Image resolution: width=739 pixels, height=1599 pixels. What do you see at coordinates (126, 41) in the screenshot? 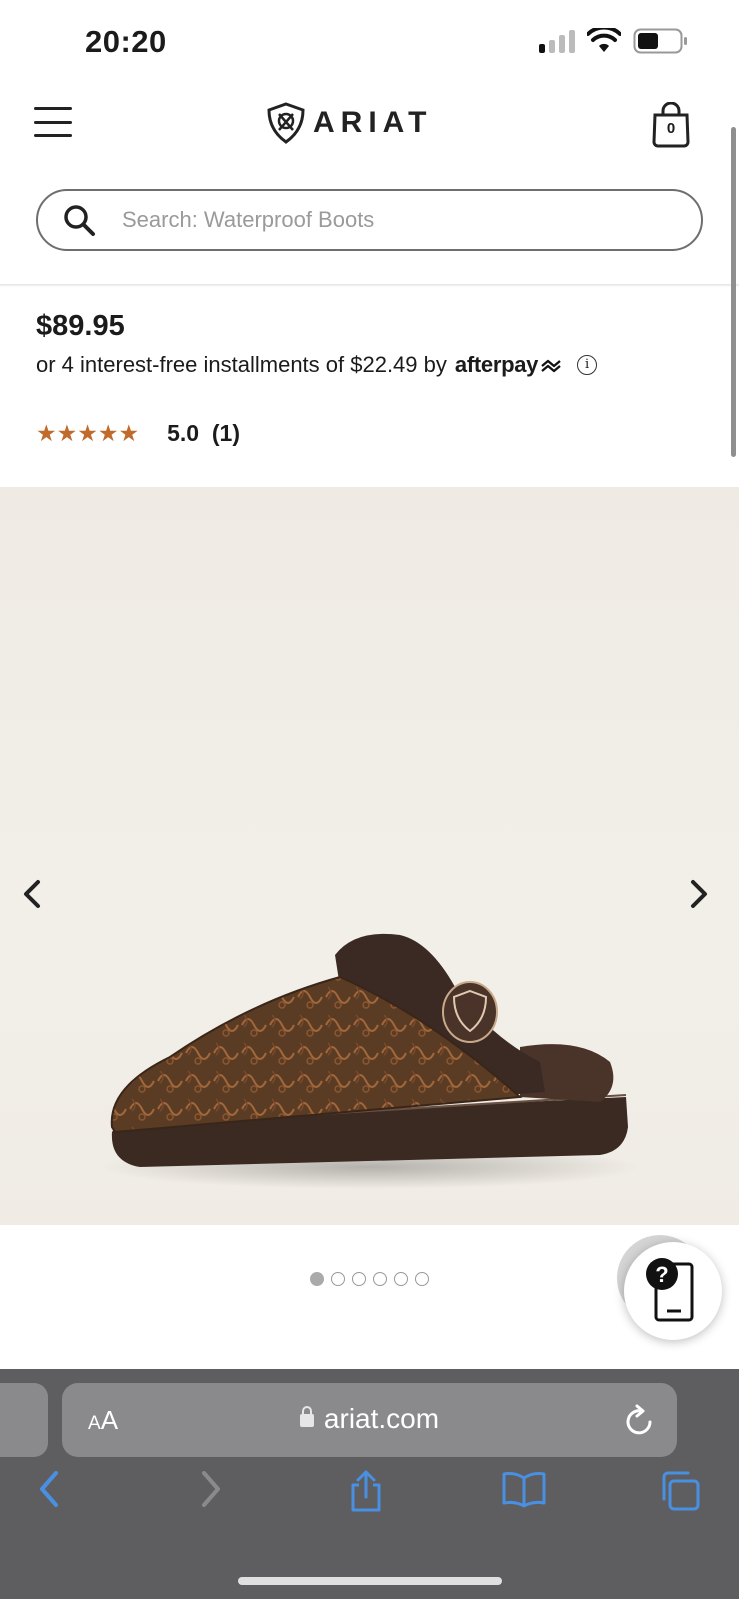
I see `status-time: 20:20` at bounding box center [126, 41].